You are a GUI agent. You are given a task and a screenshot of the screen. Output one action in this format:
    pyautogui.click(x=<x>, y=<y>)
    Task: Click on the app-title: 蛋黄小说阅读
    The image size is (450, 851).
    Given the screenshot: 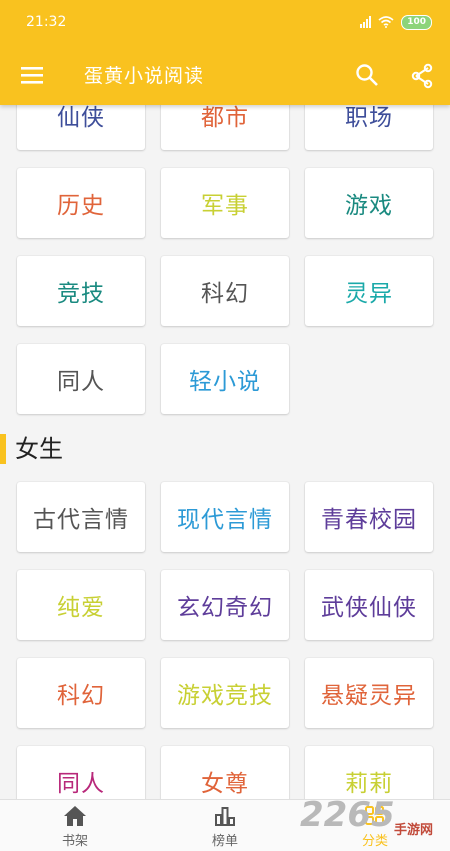 What is the action you would take?
    pyautogui.click(x=144, y=76)
    